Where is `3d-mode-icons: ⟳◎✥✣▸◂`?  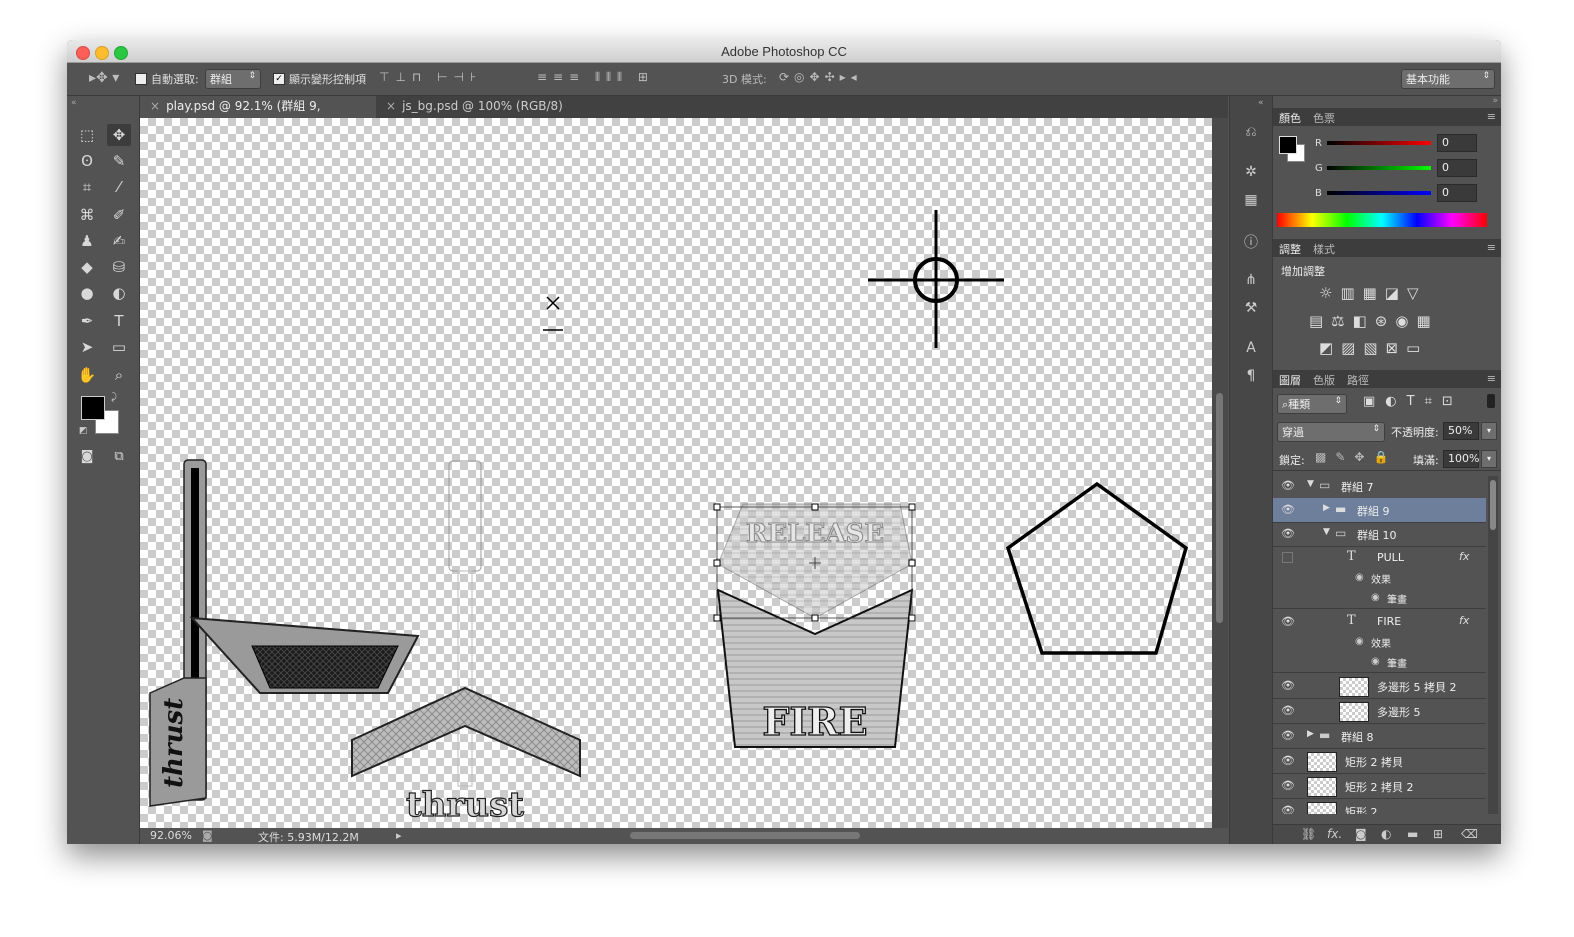 3d-mode-icons: ⟳◎✥✣▸◂ is located at coordinates (820, 77).